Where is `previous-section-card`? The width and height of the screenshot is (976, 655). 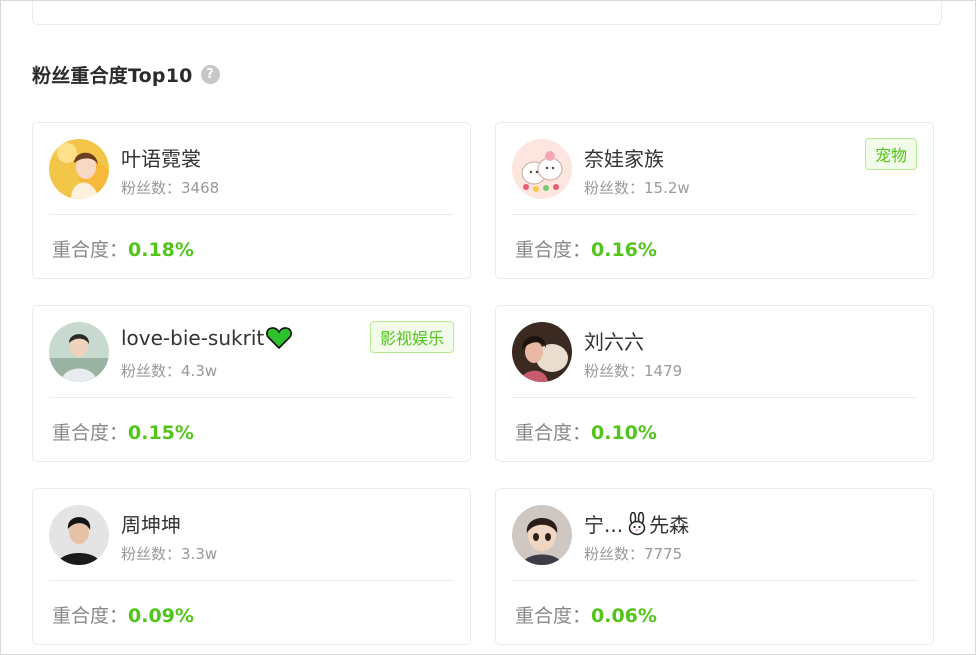
previous-section-card is located at coordinates (487, 13).